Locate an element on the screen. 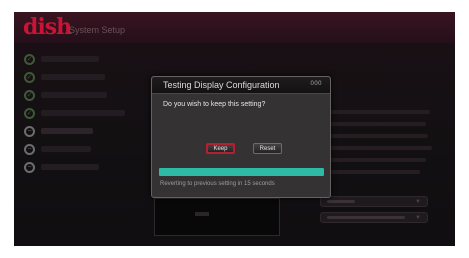  setup-step-2: ✓ is located at coordinates (64, 77).